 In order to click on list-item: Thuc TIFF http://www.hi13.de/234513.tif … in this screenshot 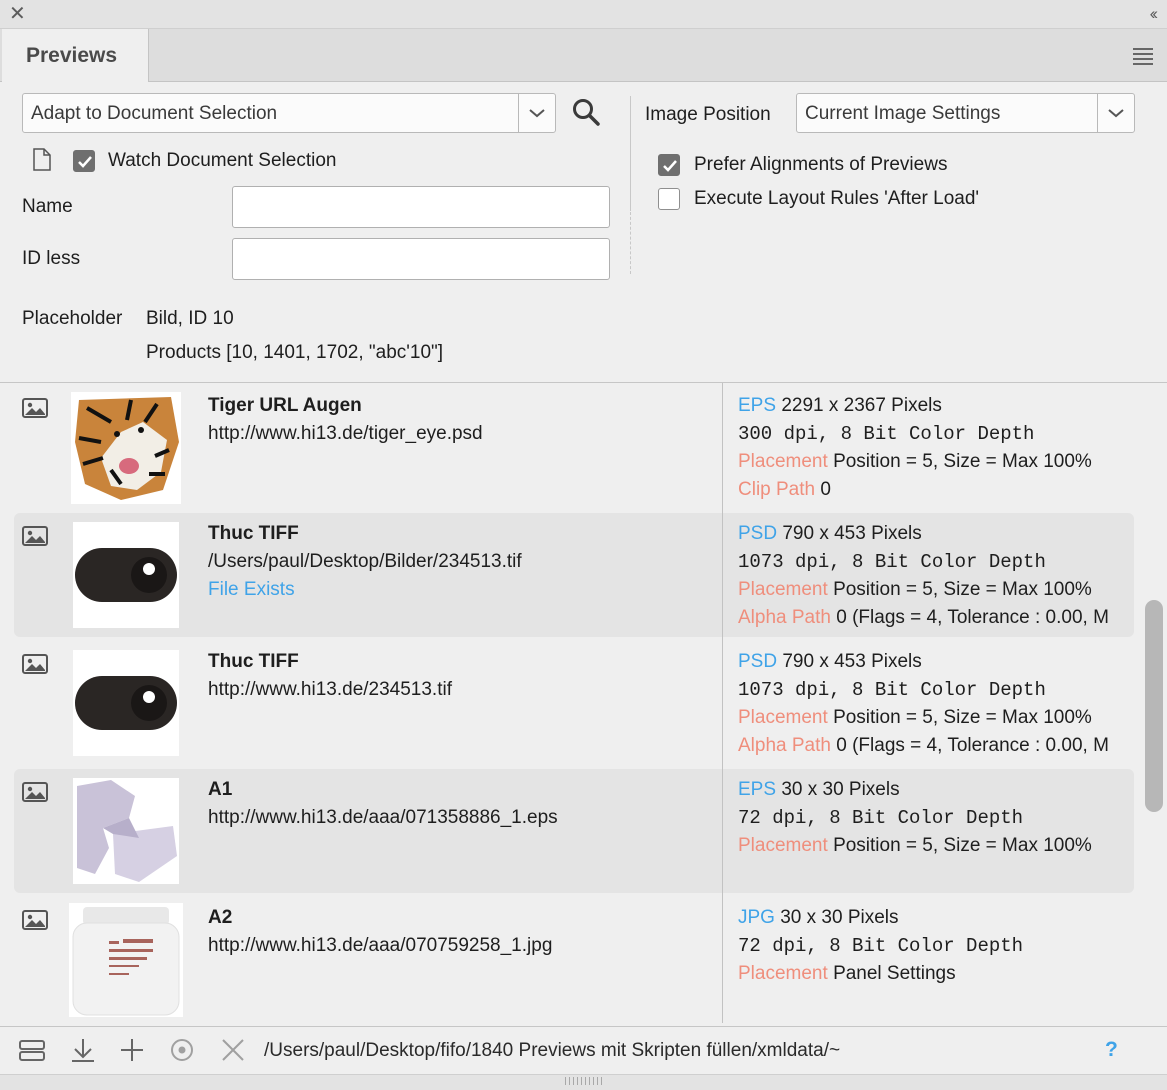, I will do `click(570, 703)`.